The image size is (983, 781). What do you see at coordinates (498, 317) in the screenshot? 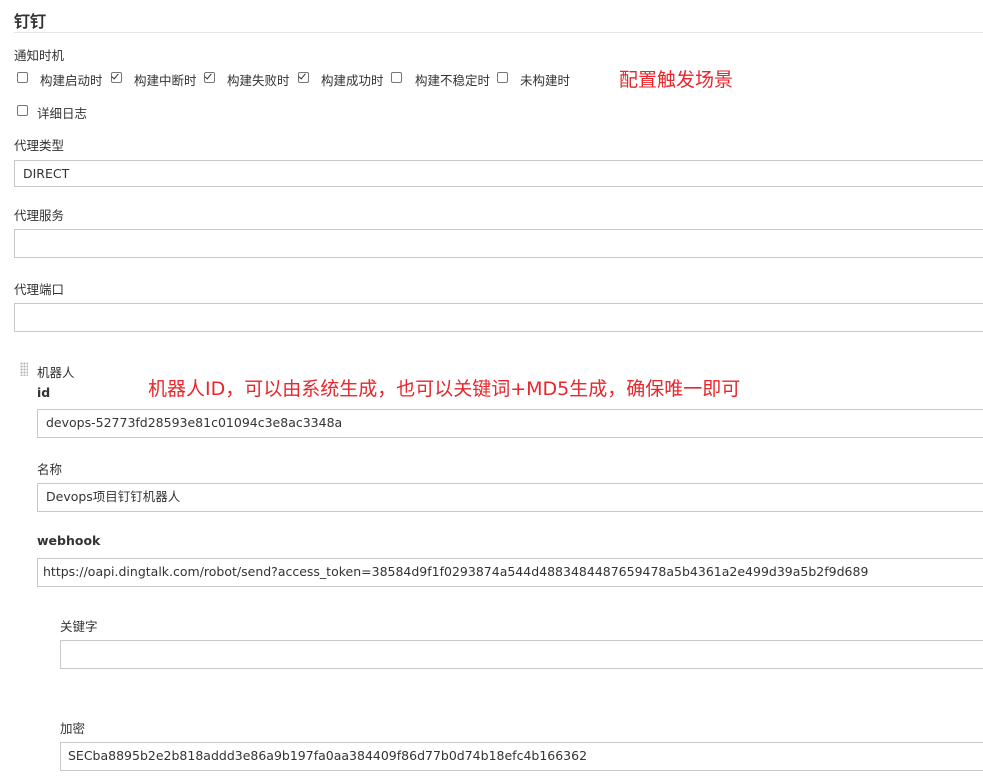
I see `proxy-port-input` at bounding box center [498, 317].